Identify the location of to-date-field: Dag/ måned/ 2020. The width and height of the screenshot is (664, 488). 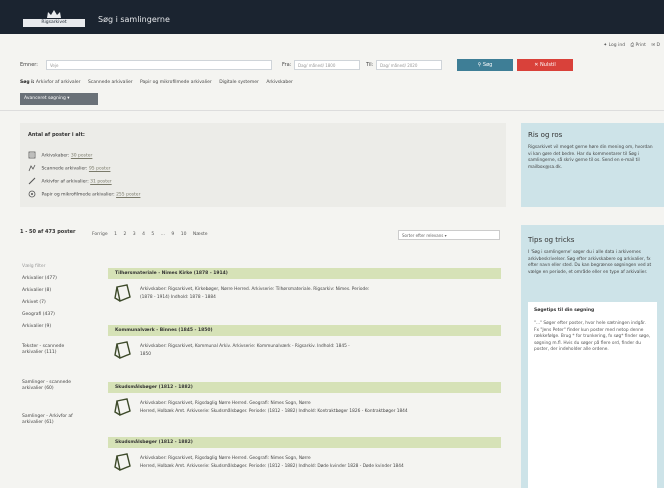
(409, 65).